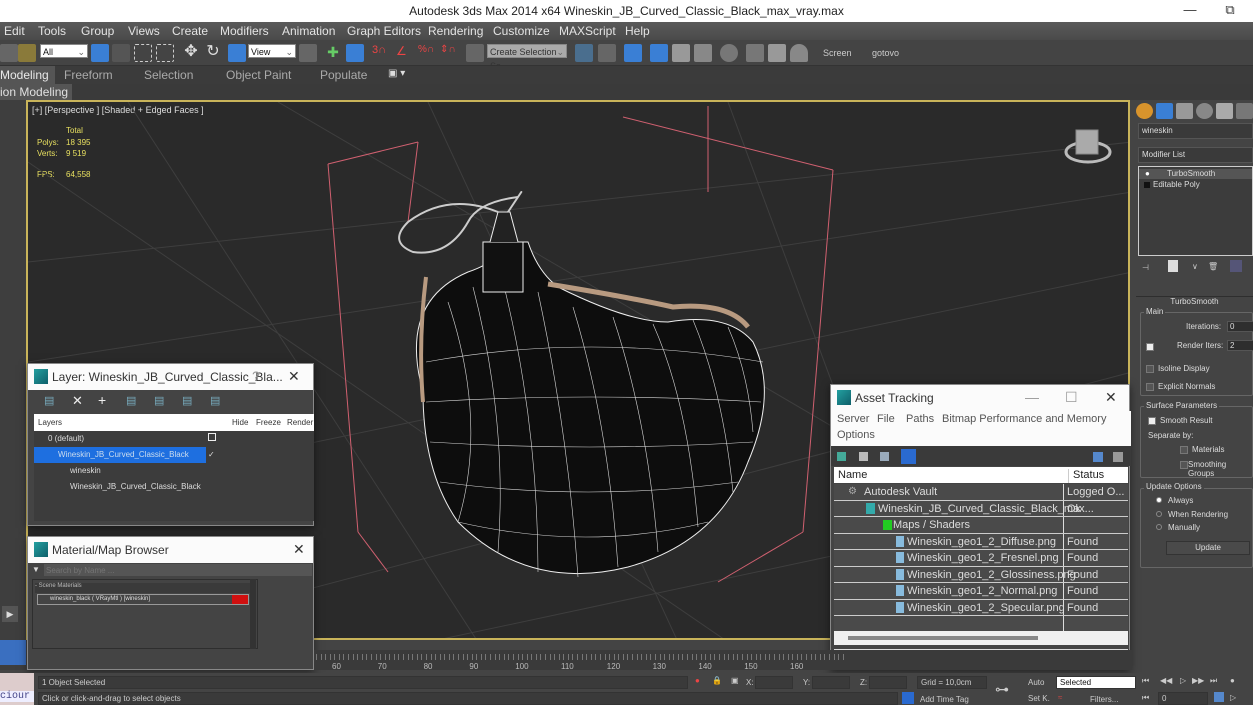 The width and height of the screenshot is (1253, 705). What do you see at coordinates (1150, 369) in the screenshot?
I see `isoline-display-checkbox` at bounding box center [1150, 369].